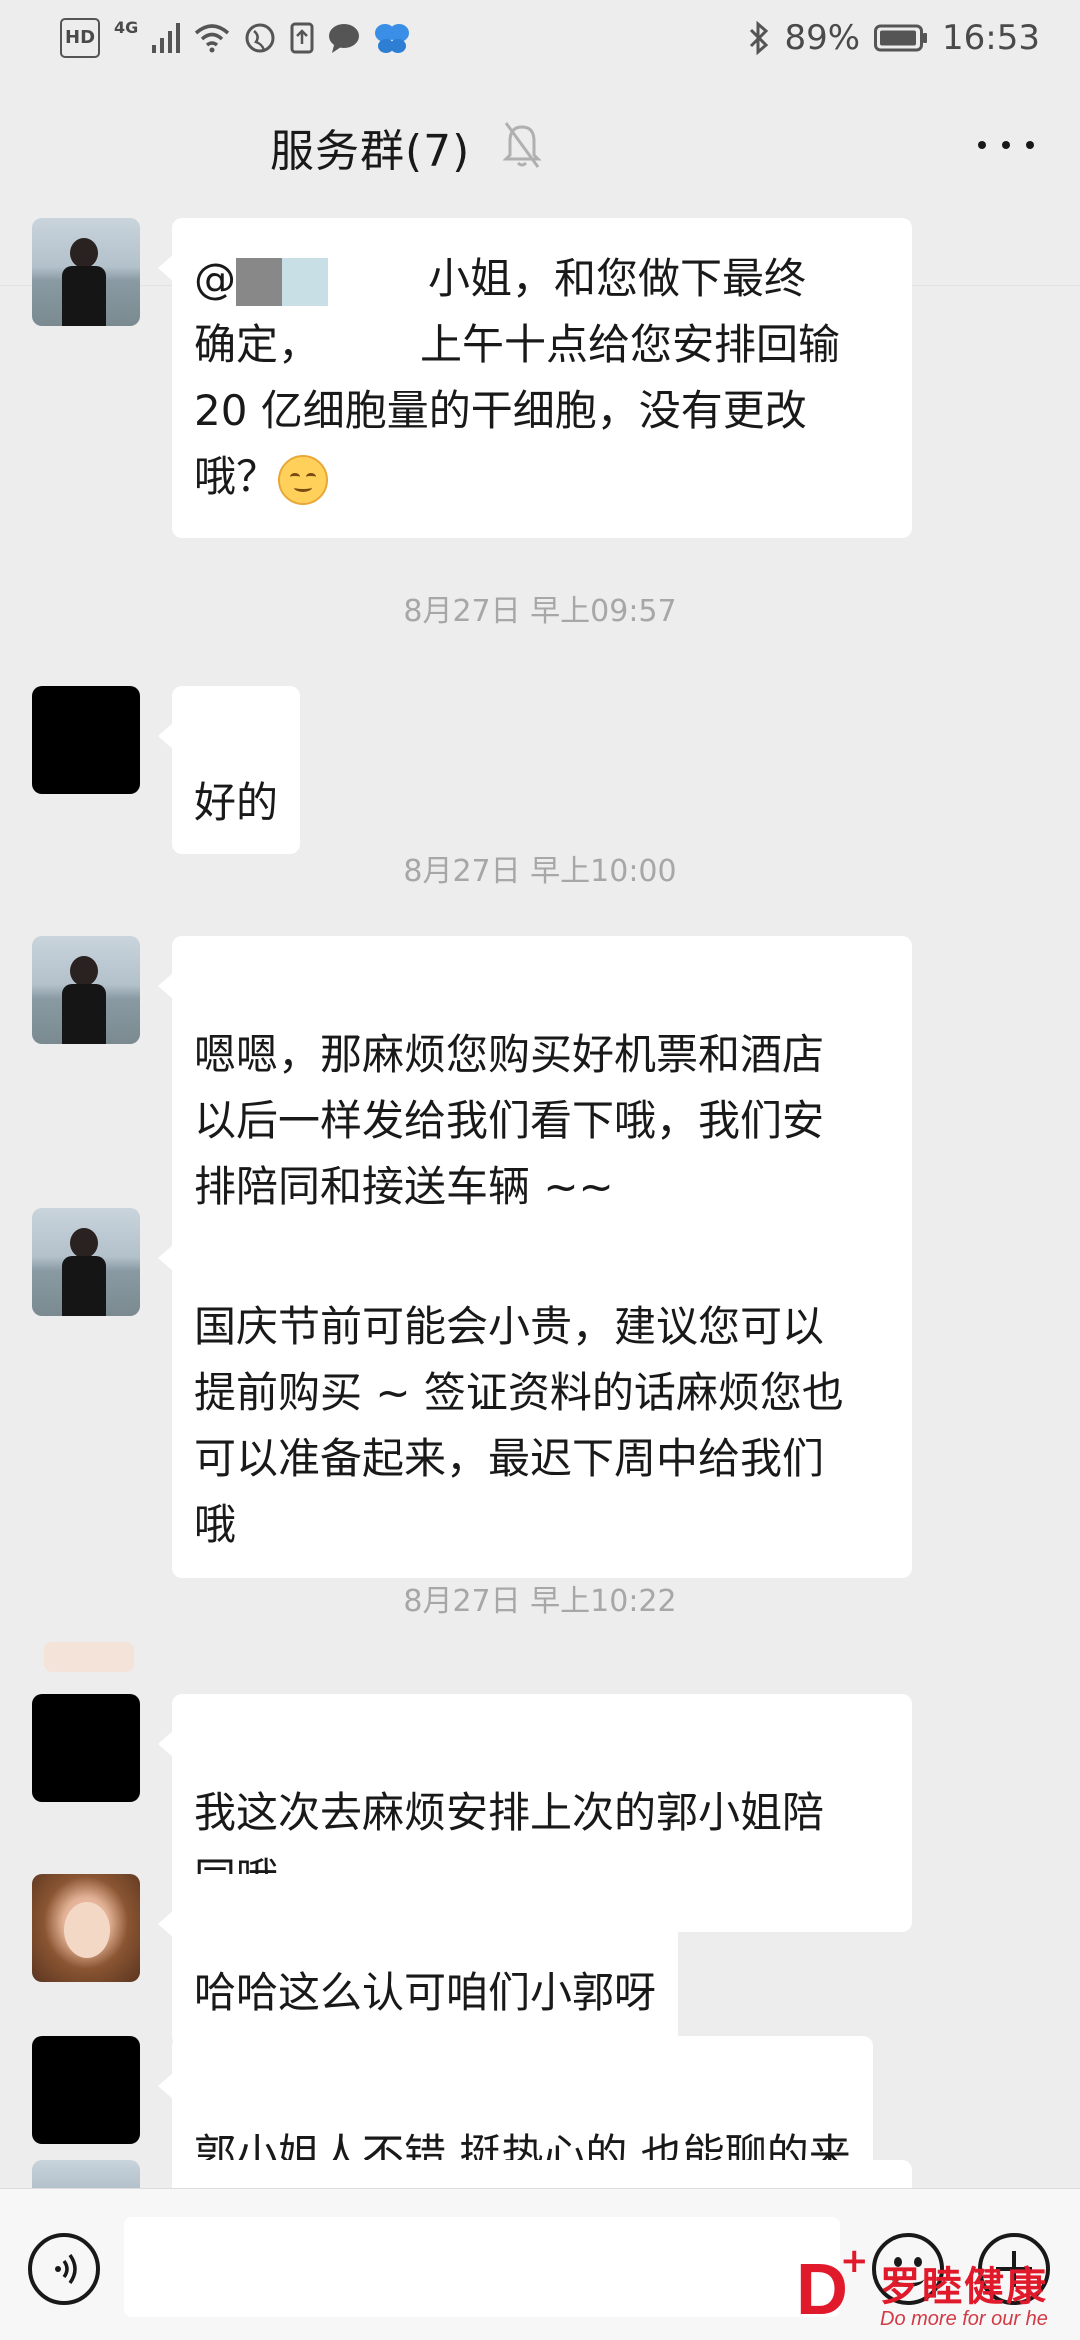  What do you see at coordinates (854, 2261) in the screenshot?
I see `watermark-plus-icon: +` at bounding box center [854, 2261].